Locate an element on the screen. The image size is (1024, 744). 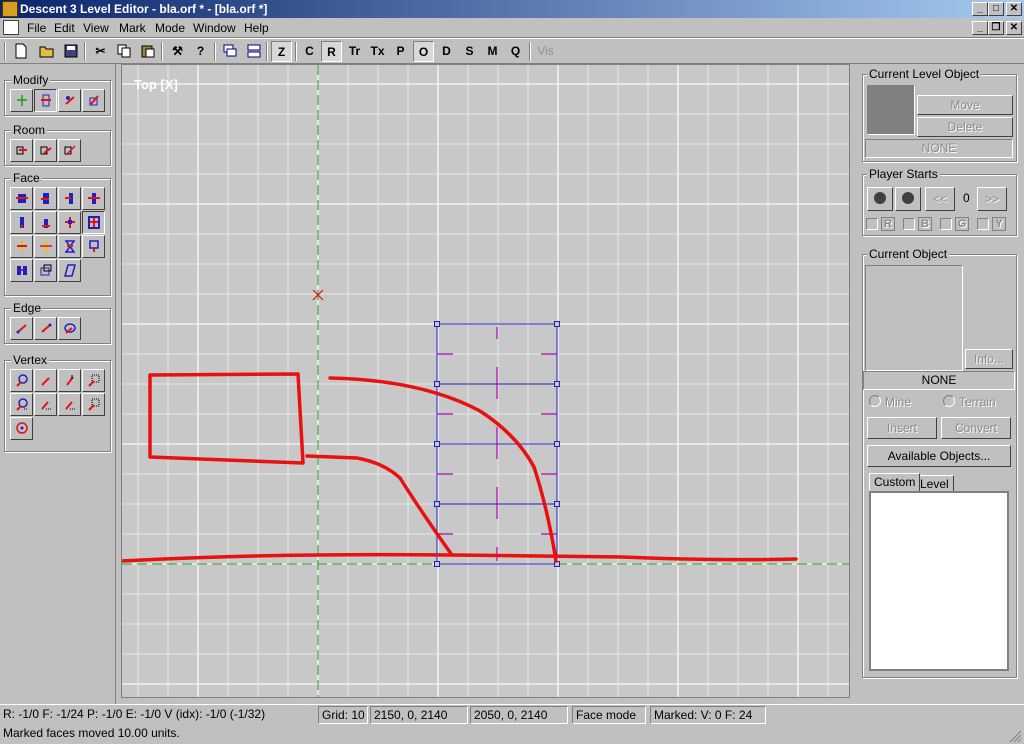
save-icon is located at coordinates (70, 51).